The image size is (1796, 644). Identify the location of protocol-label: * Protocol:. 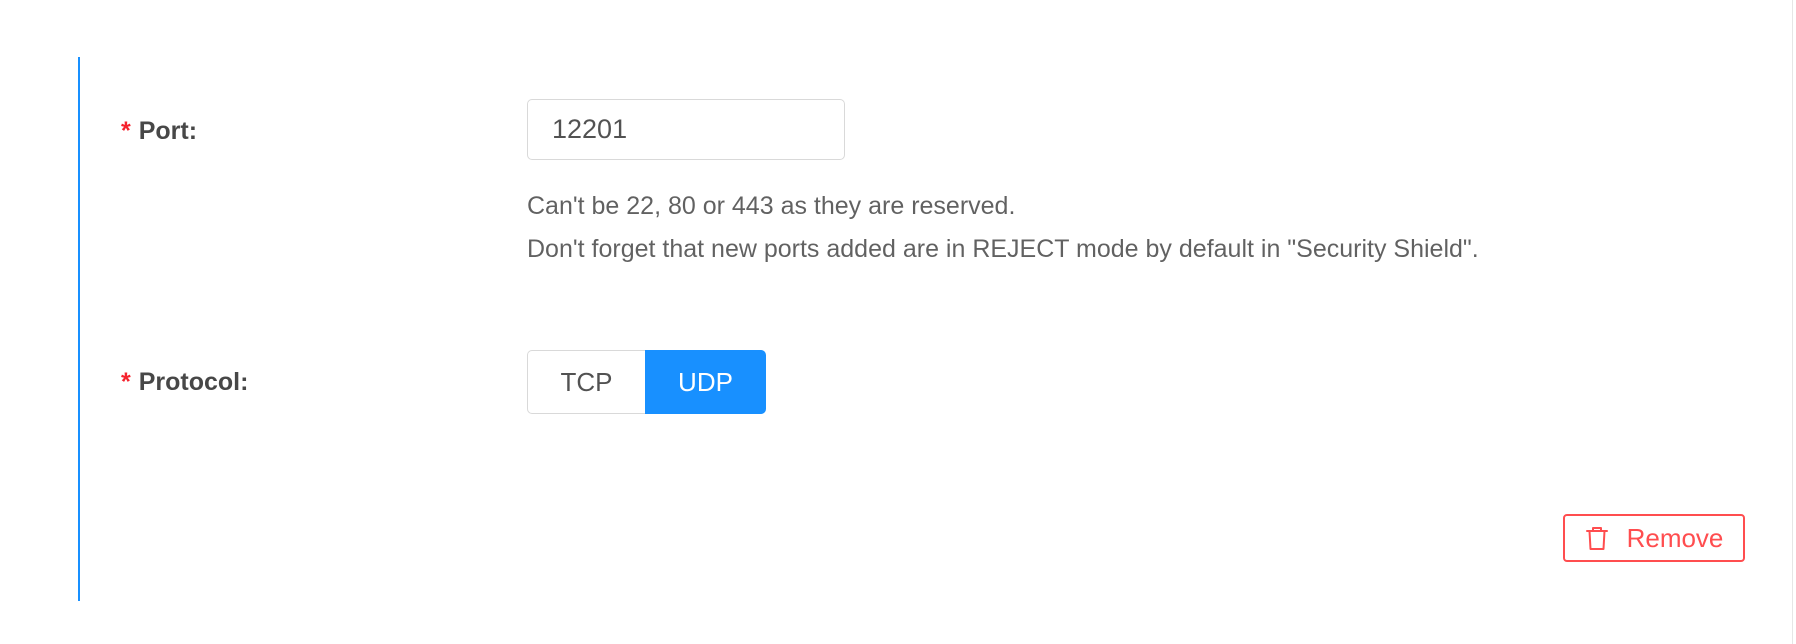
(184, 382).